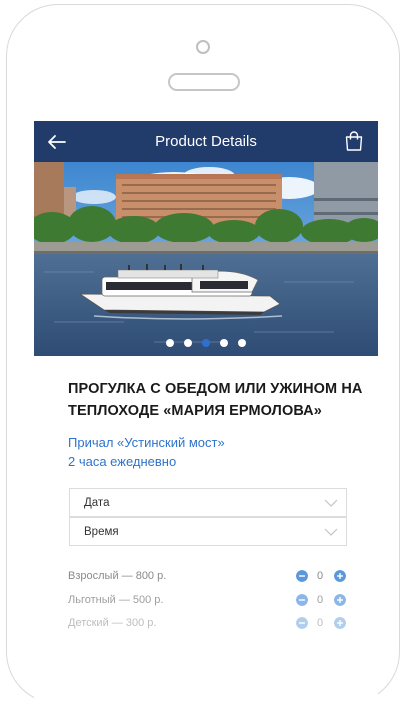  I want to click on arrow-left-icon, so click(57, 142).